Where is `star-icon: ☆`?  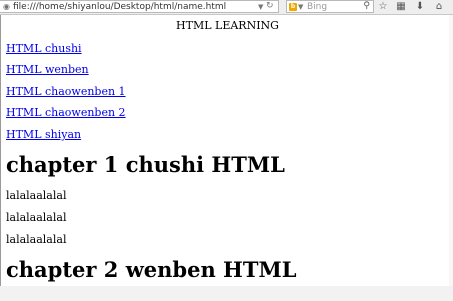
star-icon: ☆ is located at coordinates (383, 6).